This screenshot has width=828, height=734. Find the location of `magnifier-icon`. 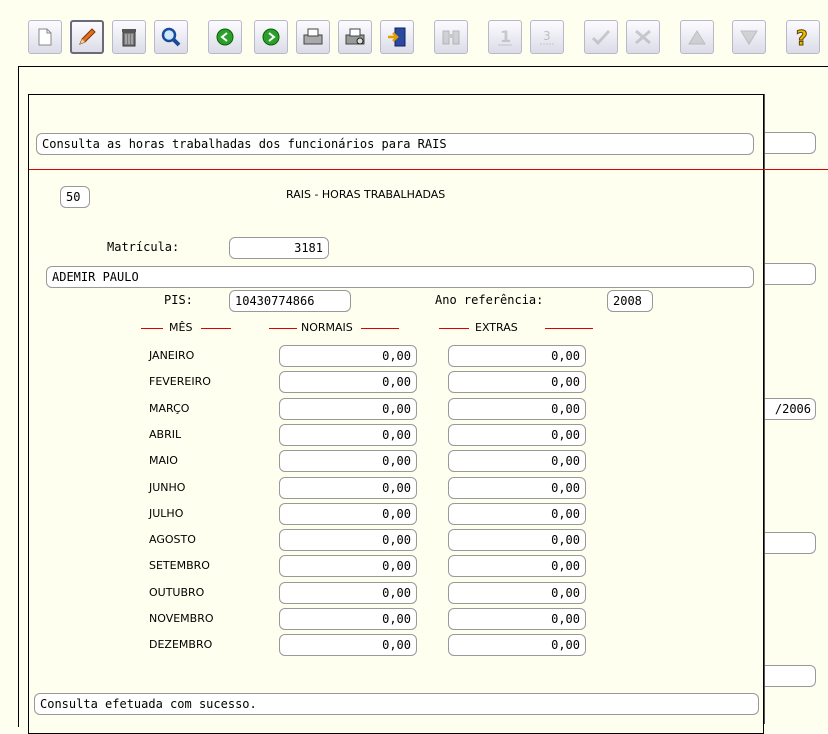

magnifier-icon is located at coordinates (171, 37).